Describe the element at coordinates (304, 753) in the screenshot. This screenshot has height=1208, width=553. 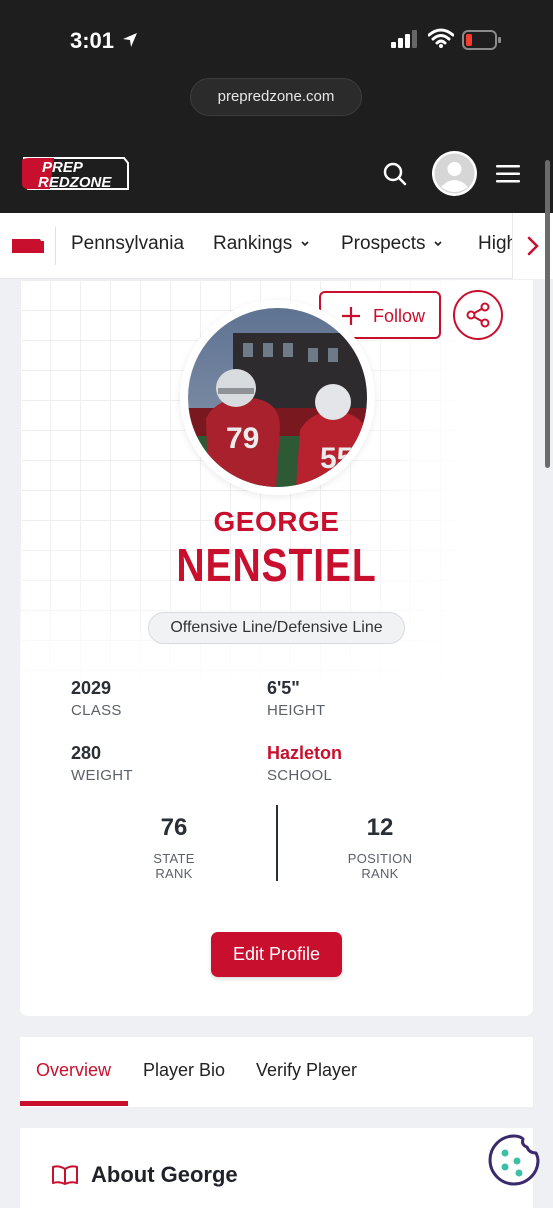
I see `school-link: Hazleton` at that location.